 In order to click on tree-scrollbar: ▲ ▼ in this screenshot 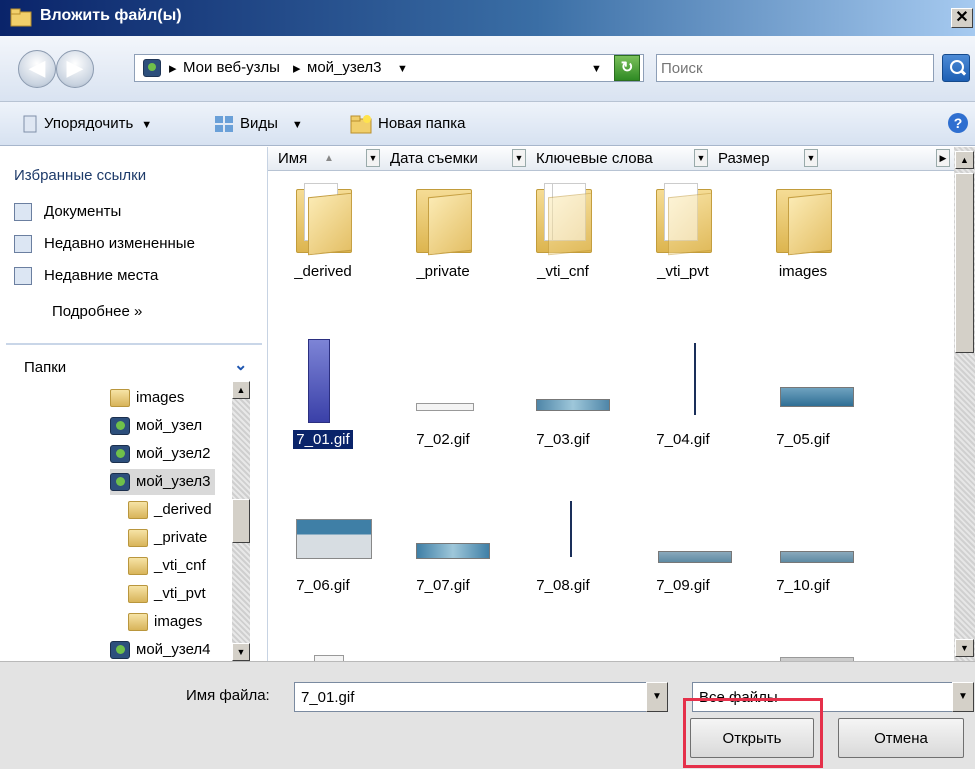, I will do `click(241, 521)`.